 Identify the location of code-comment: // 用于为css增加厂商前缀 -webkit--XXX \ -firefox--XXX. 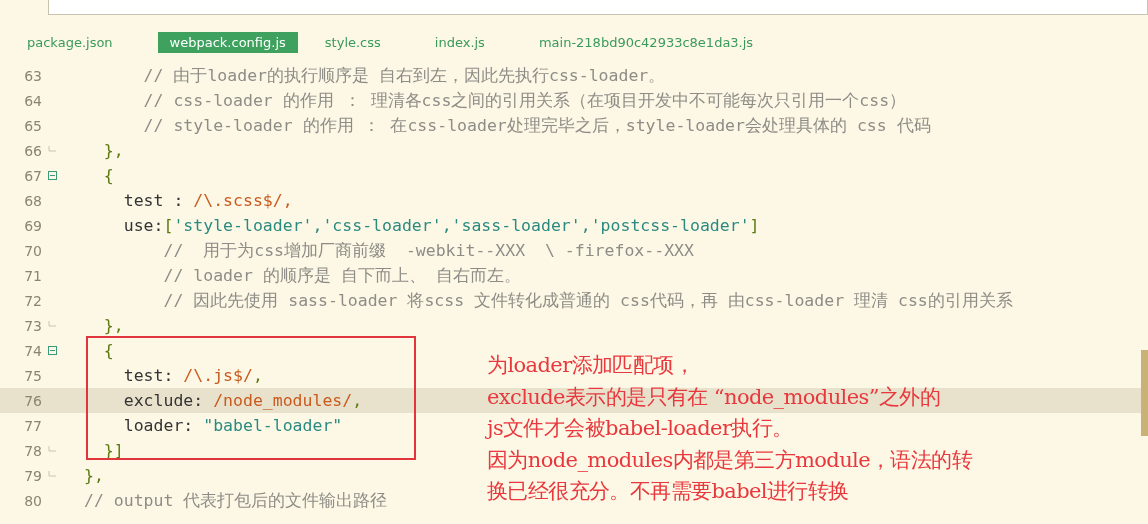
(428, 250).